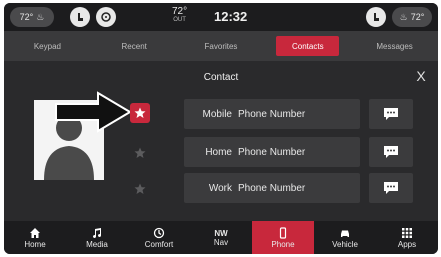 The height and width of the screenshot is (257, 441). I want to click on nav-label: Home, so click(35, 244).